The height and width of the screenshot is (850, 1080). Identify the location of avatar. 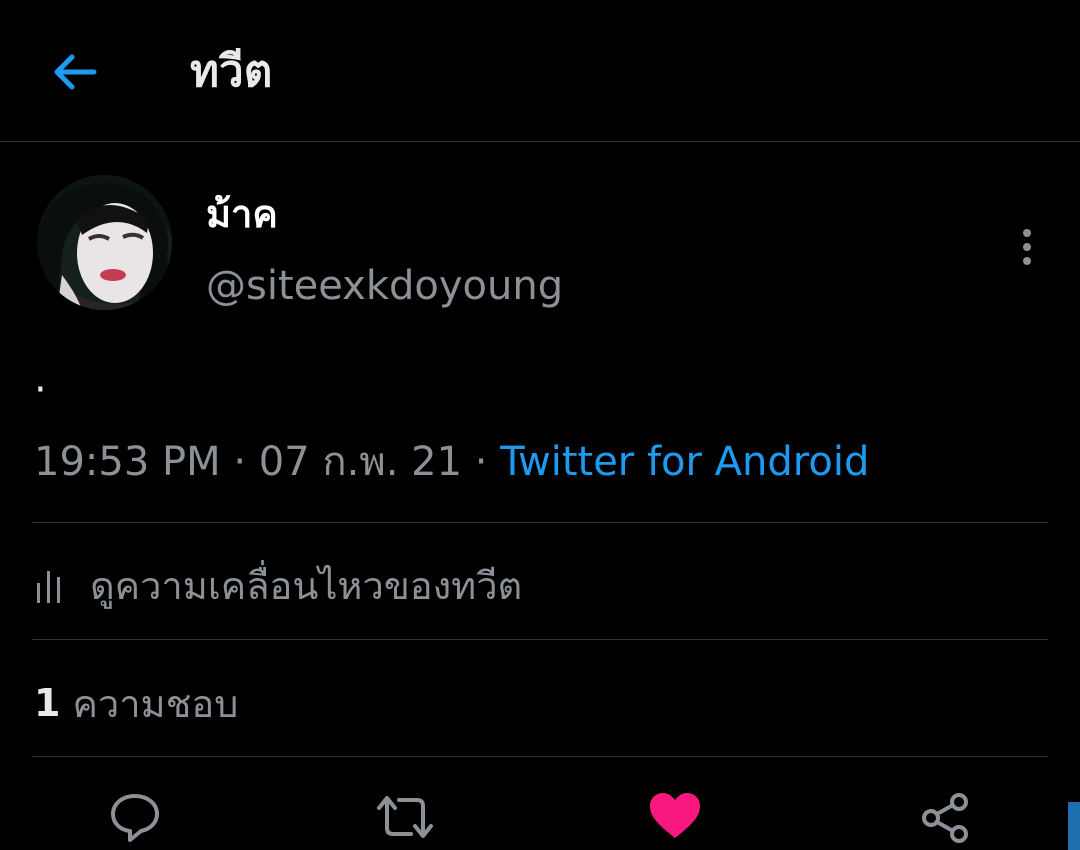
(104, 242).